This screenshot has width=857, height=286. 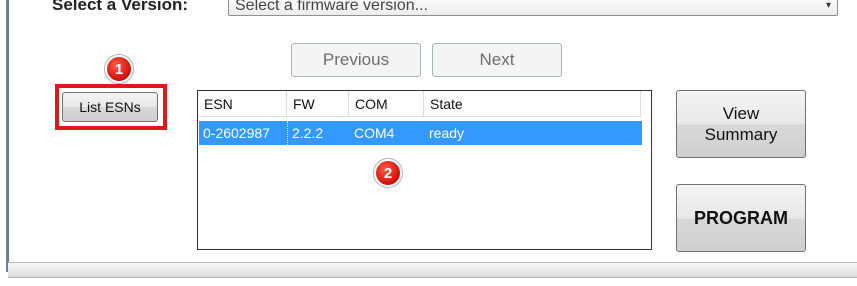 I want to click on step-badge-1: 1, so click(x=119, y=69).